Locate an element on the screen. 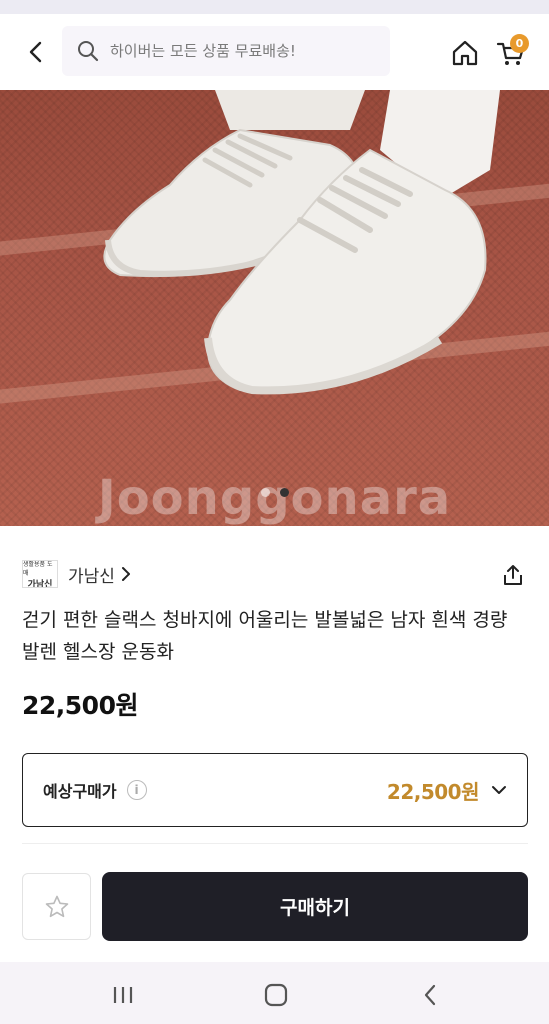 This screenshot has width=549, height=1024. home-button is located at coordinates (465, 53).